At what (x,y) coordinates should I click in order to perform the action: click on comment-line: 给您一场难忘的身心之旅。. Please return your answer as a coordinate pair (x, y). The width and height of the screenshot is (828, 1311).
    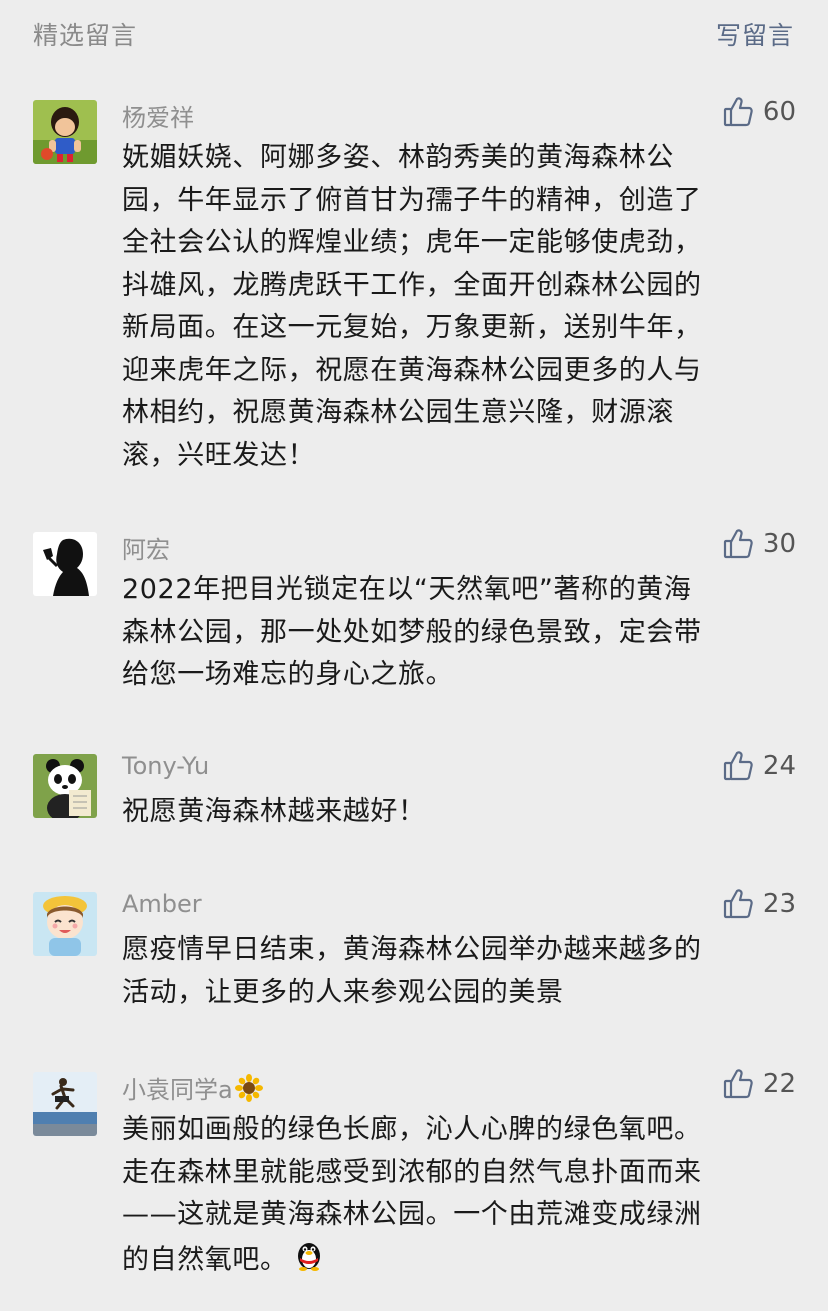
    Looking at the image, I should click on (288, 674).